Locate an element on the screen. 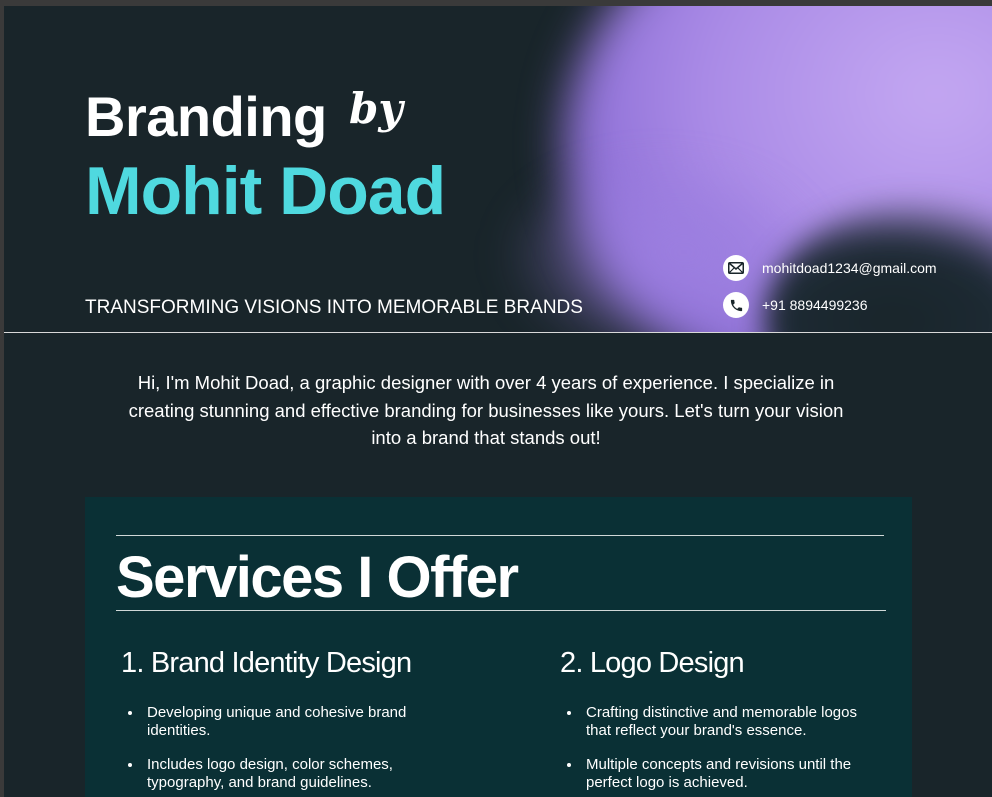  title-by: by is located at coordinates (376, 108).